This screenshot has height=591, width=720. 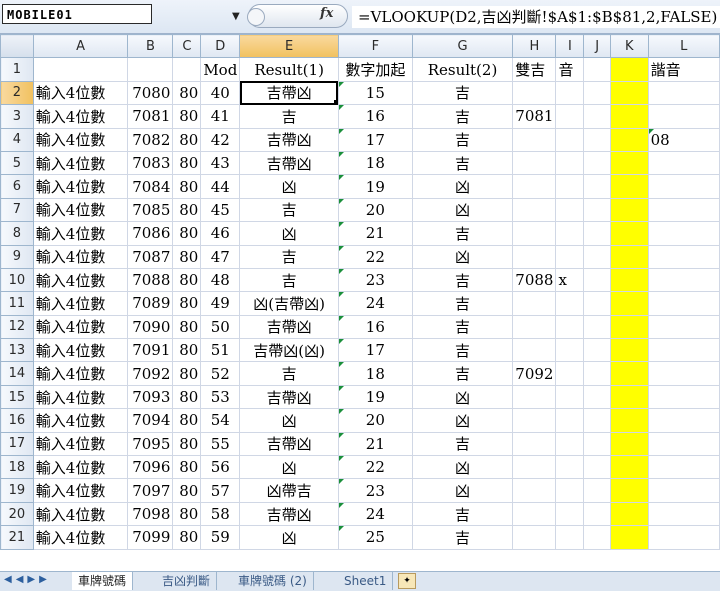 I want to click on cell-e17: 吉帶凶, so click(x=289, y=444).